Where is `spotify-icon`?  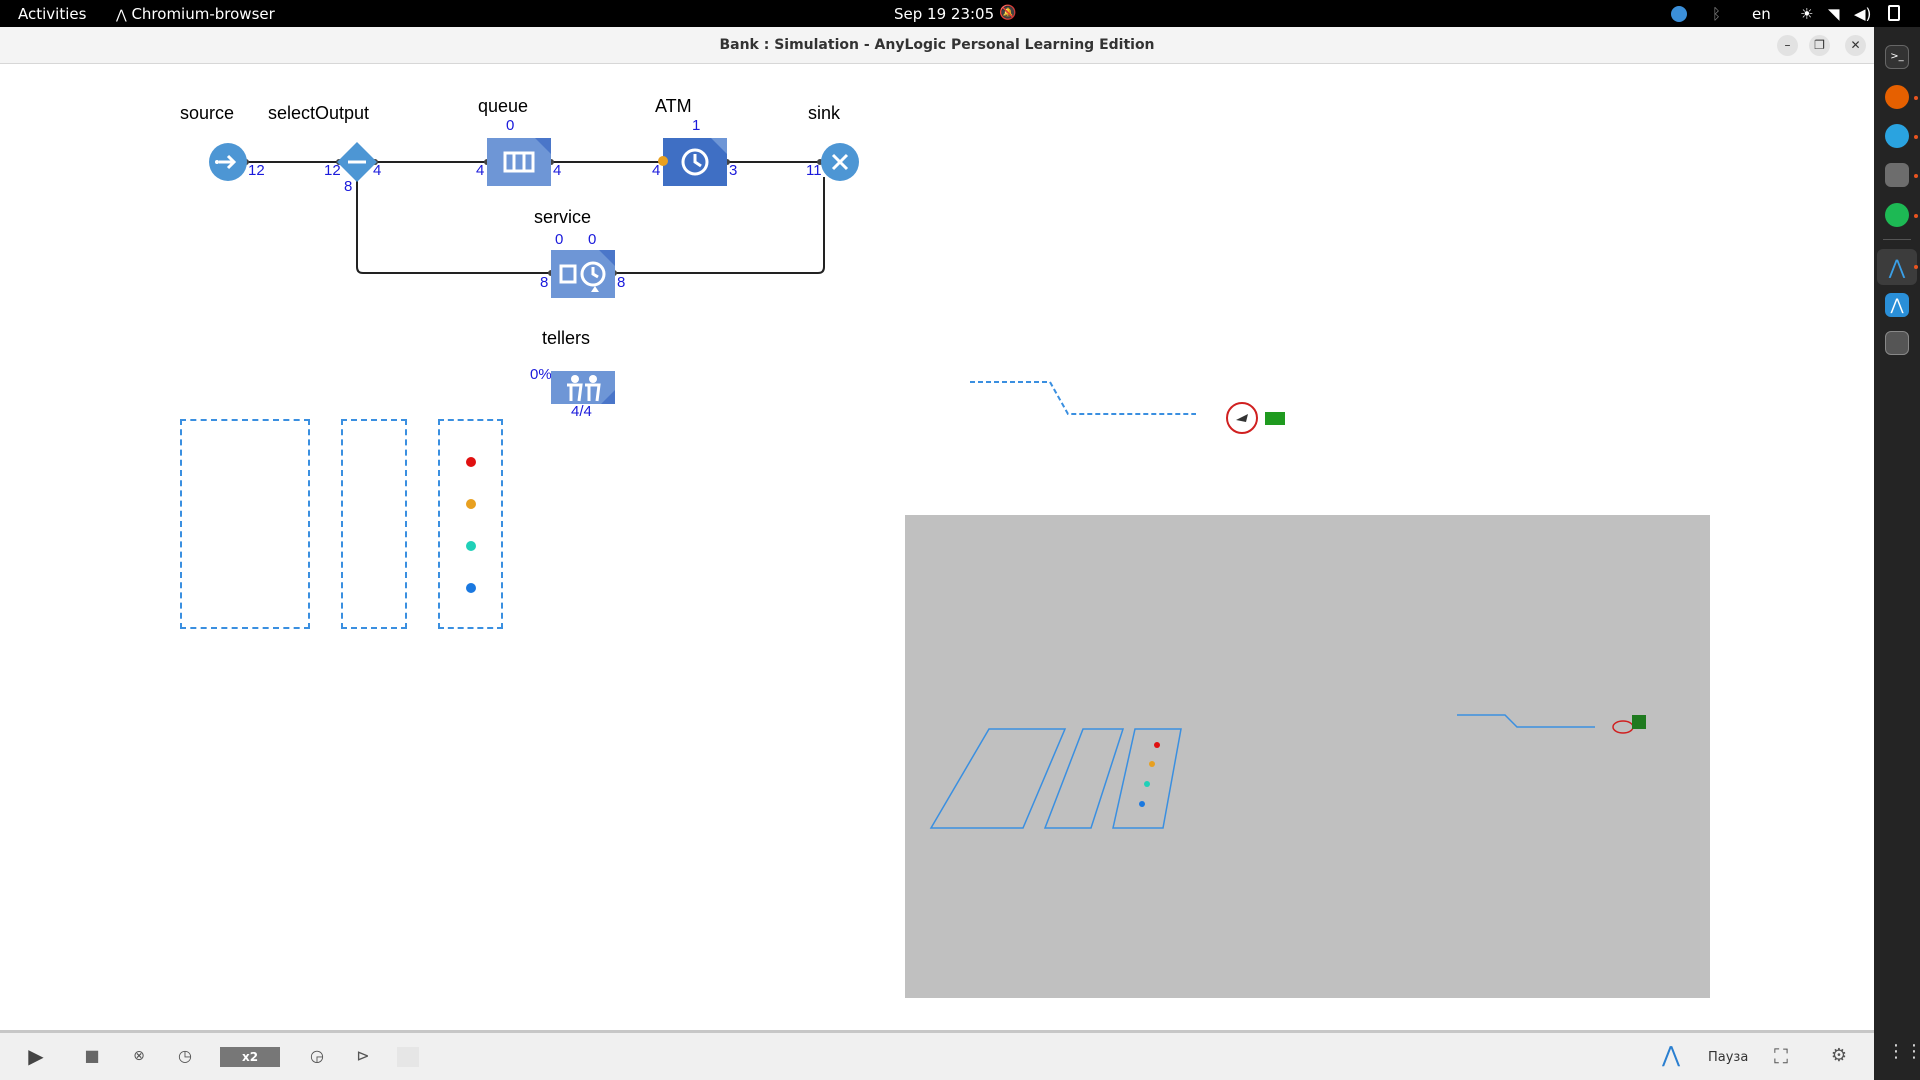 spotify-icon is located at coordinates (1897, 215).